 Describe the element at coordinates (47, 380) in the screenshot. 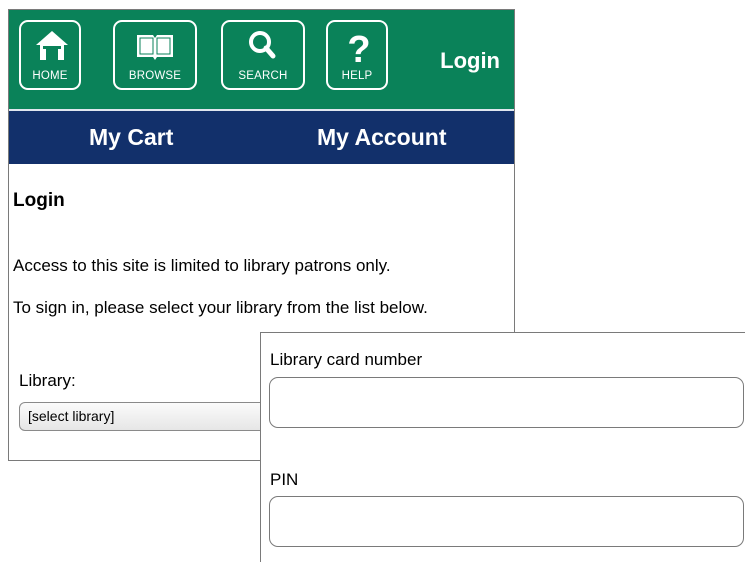

I see `library-label: Library:` at that location.